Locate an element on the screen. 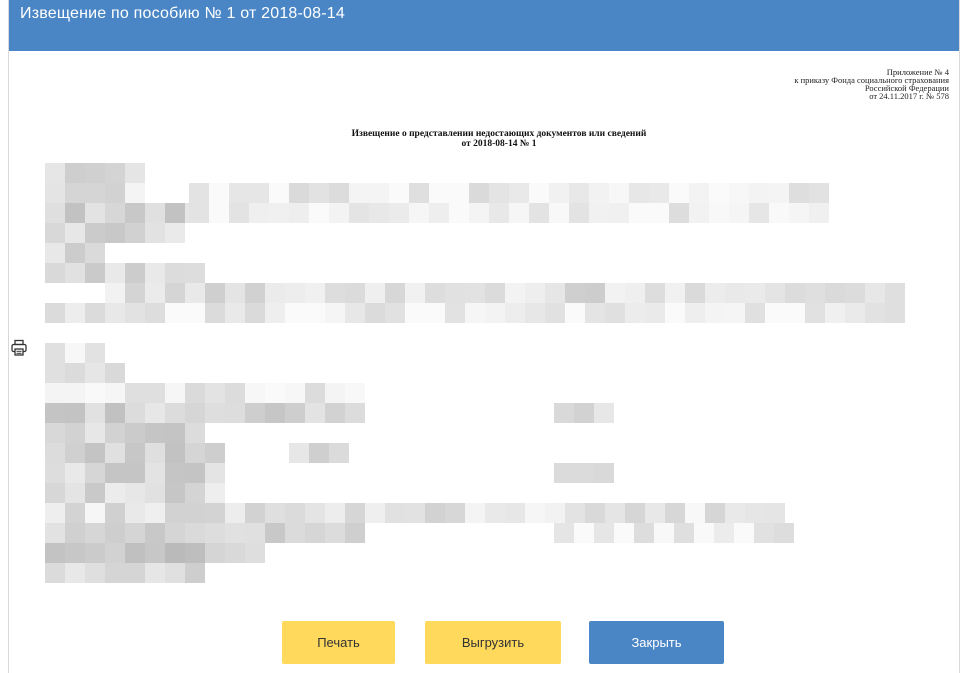 The height and width of the screenshot is (673, 968). printer-icon is located at coordinates (19, 348).